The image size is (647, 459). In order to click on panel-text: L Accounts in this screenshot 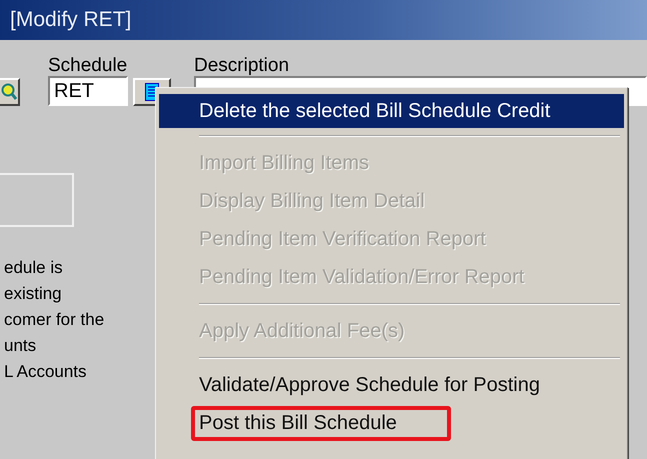, I will do `click(45, 372)`.